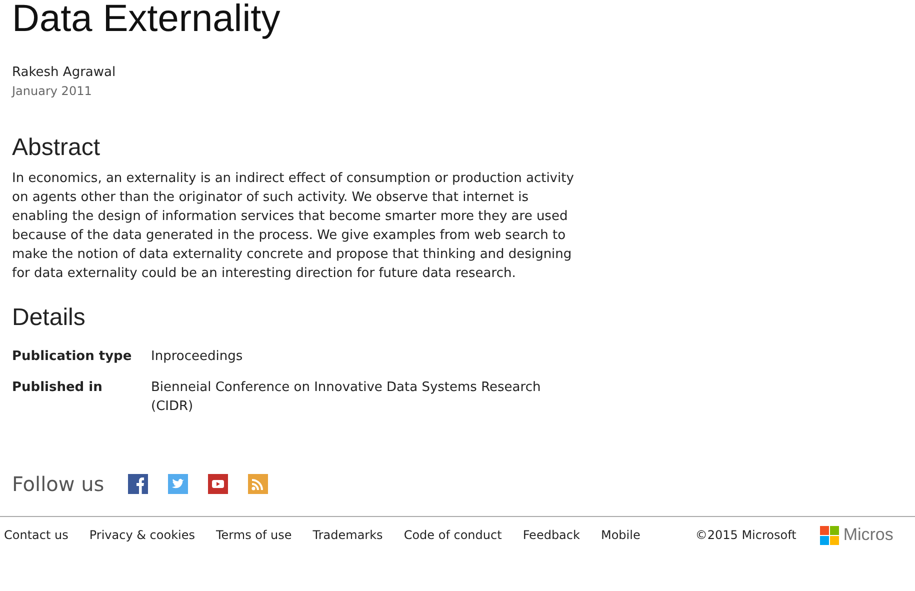 The image size is (915, 591). I want to click on page-title: Data Externality, so click(147, 21).